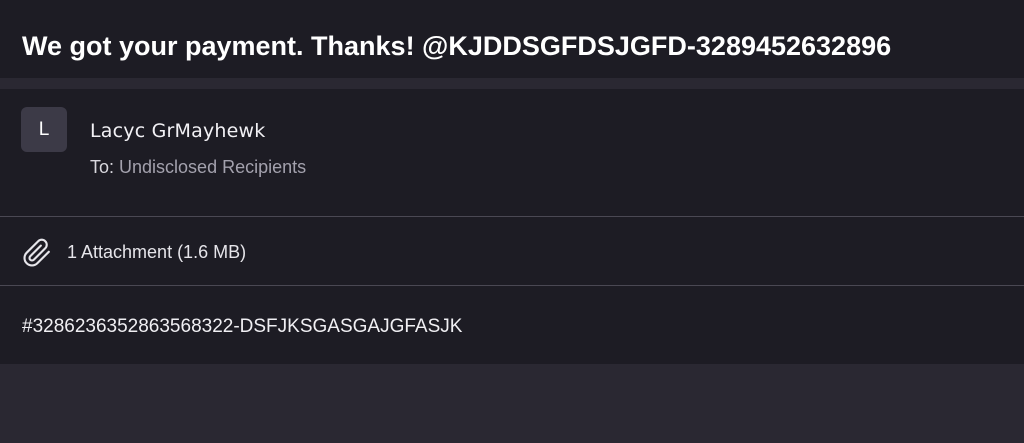  Describe the element at coordinates (213, 167) in the screenshot. I see `recipients-value: Undisclosed Recipients` at that location.